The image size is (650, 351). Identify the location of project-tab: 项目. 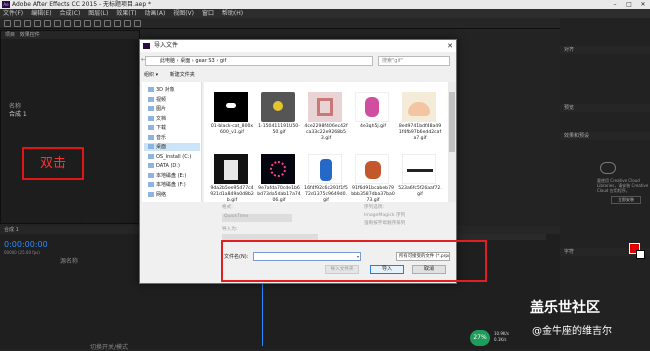
(10, 35).